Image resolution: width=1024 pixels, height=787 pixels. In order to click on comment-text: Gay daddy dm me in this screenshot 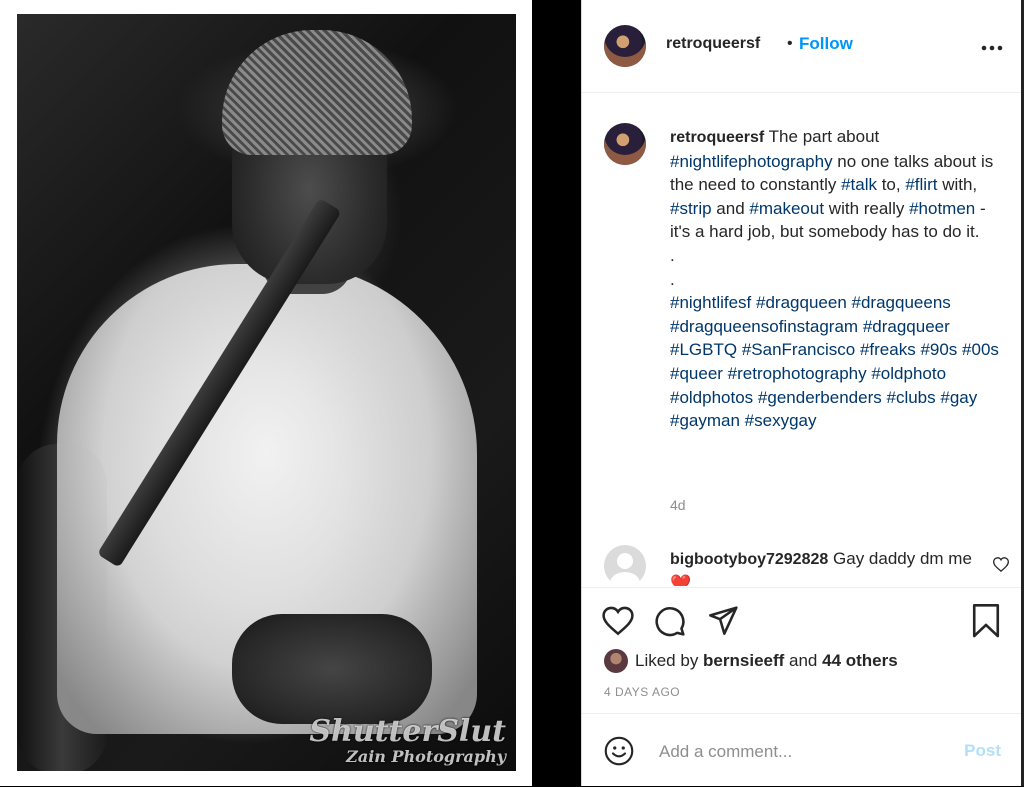, I will do `click(902, 558)`.